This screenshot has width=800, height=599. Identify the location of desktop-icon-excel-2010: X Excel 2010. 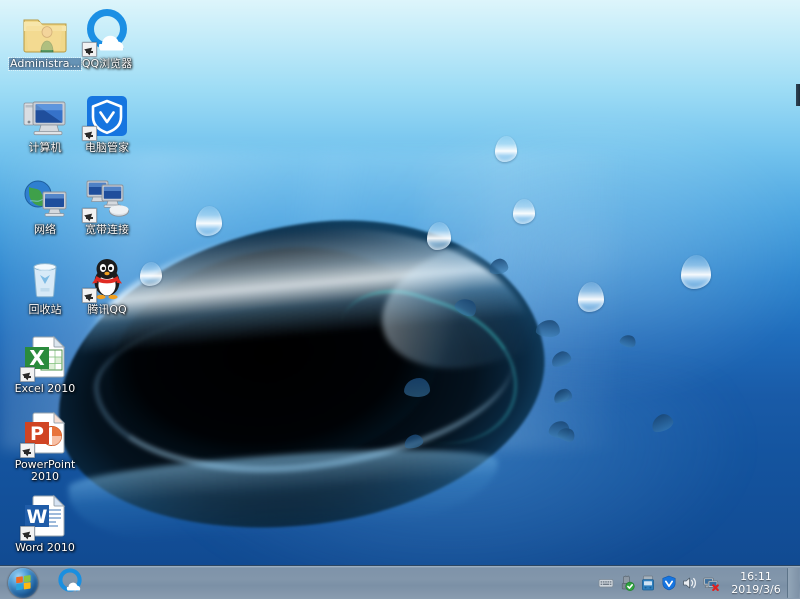
(45, 364).